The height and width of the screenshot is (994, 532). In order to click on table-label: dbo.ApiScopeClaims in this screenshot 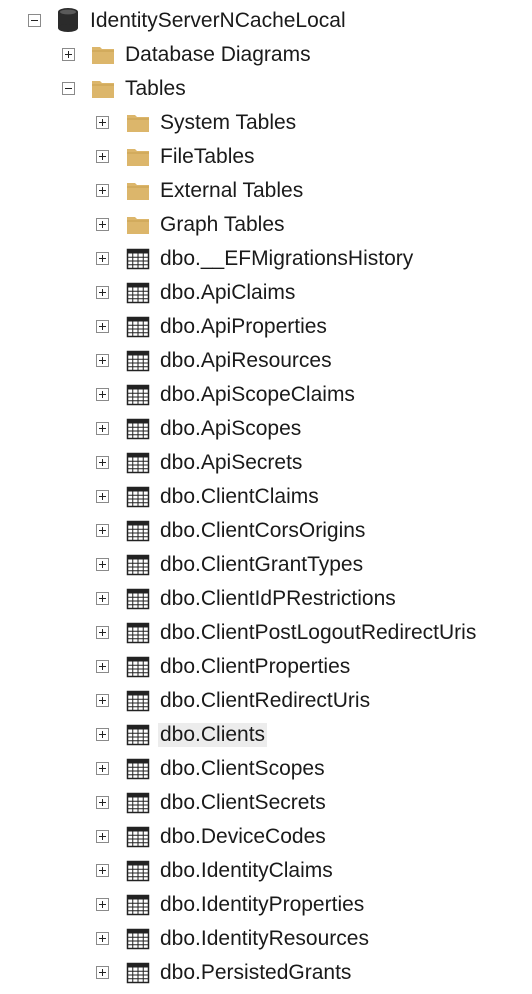, I will do `click(257, 395)`.